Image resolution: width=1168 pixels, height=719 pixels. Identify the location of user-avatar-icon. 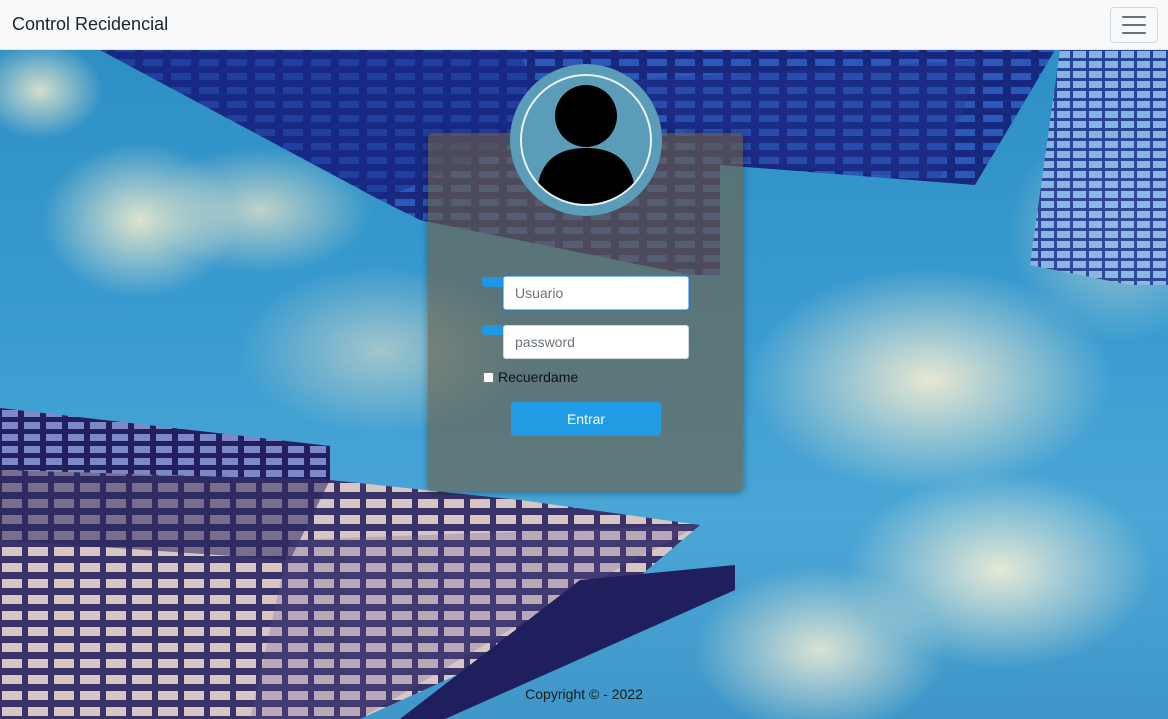
(586, 144).